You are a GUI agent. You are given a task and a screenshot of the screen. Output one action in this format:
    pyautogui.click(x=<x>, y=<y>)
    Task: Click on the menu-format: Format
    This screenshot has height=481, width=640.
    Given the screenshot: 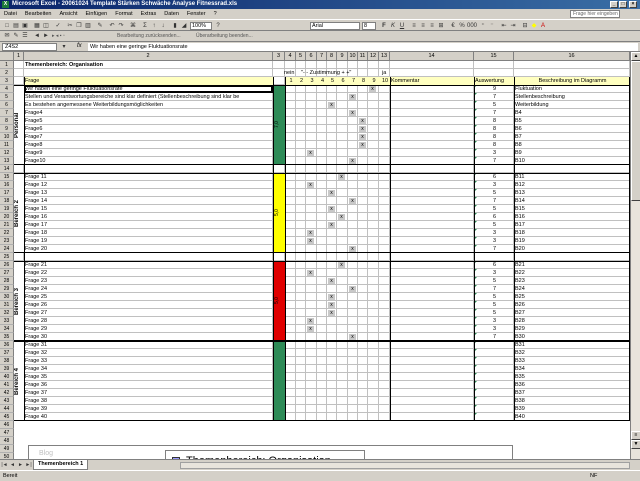 What is the action you would take?
    pyautogui.click(x=123, y=14)
    